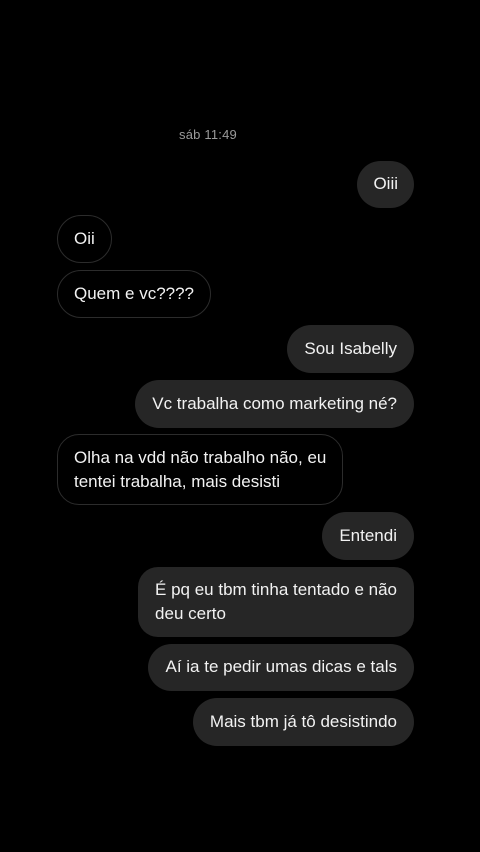  I want to click on message-text: Sou Isabelly, so click(350, 348).